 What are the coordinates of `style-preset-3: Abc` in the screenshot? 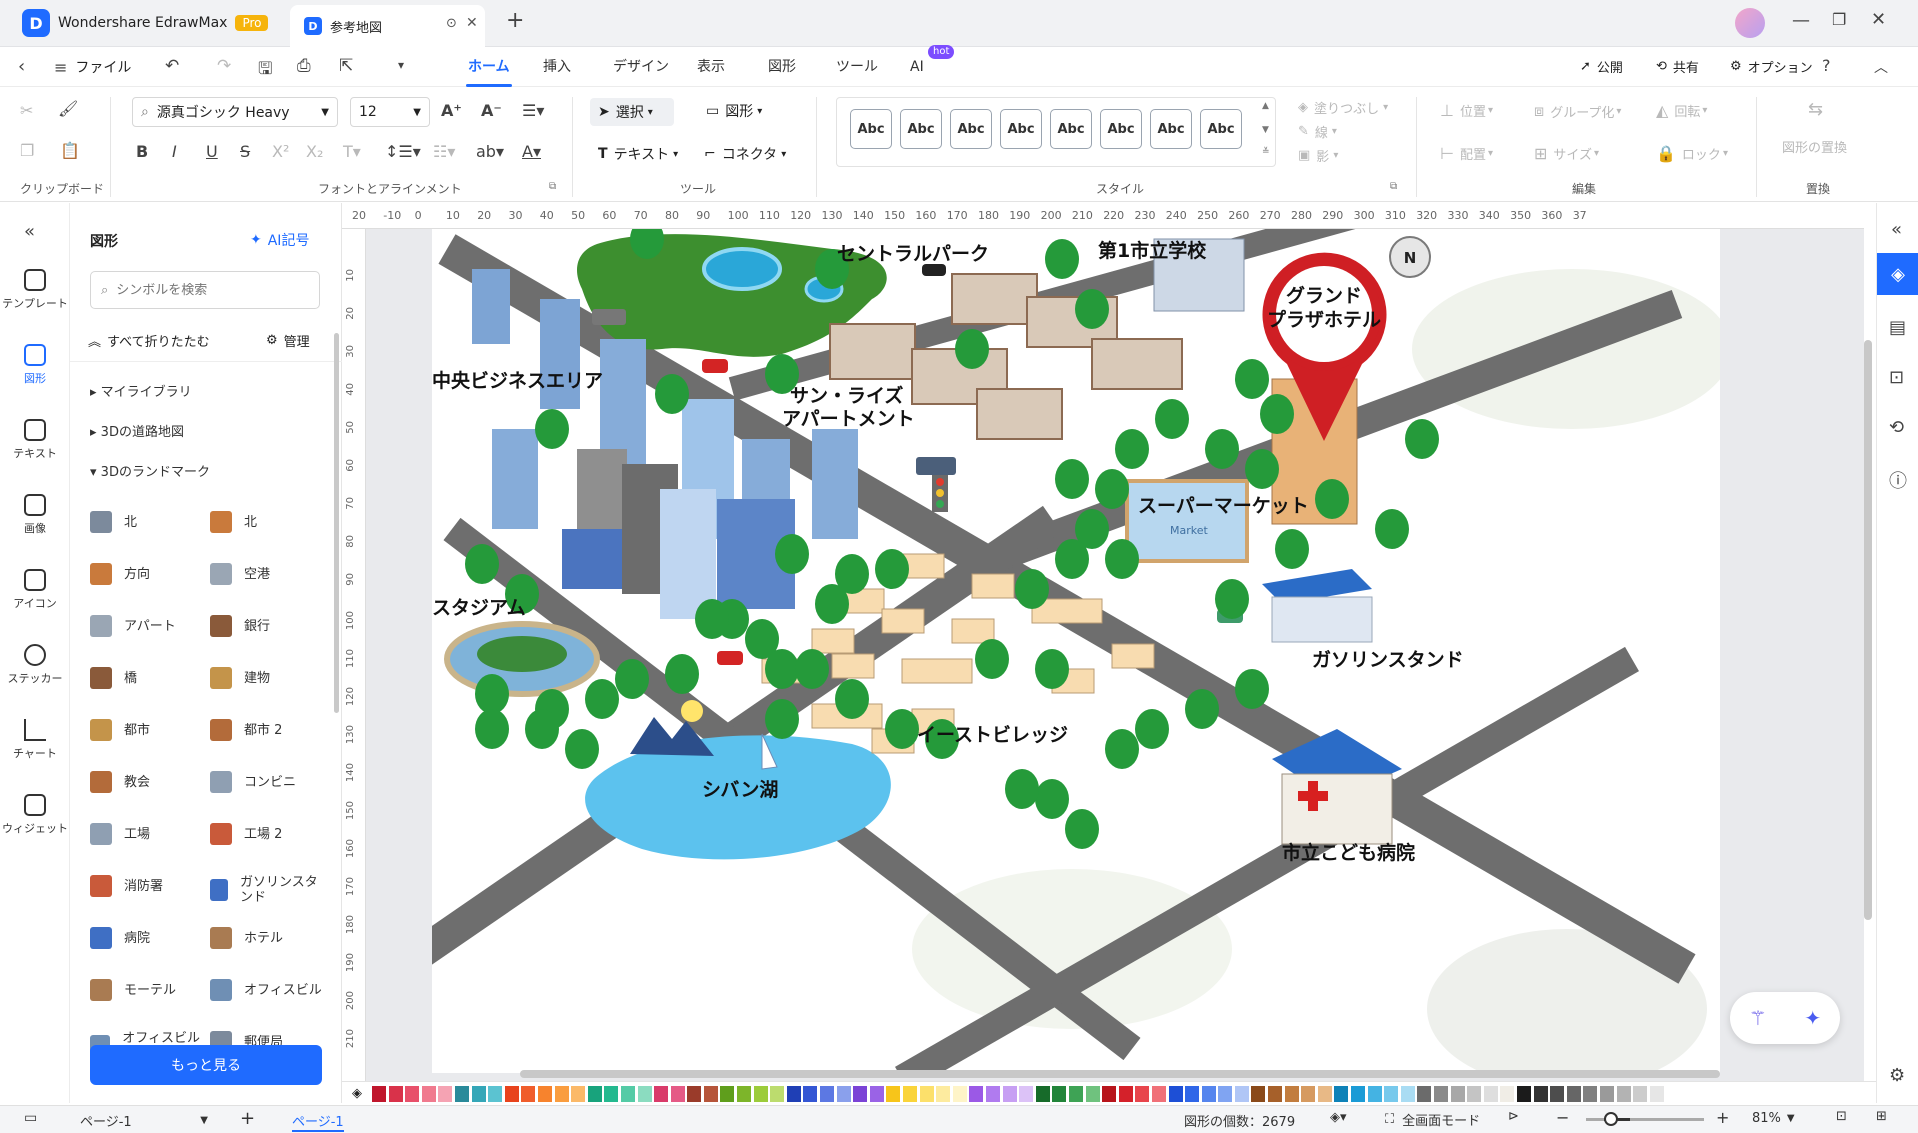 It's located at (971, 129).